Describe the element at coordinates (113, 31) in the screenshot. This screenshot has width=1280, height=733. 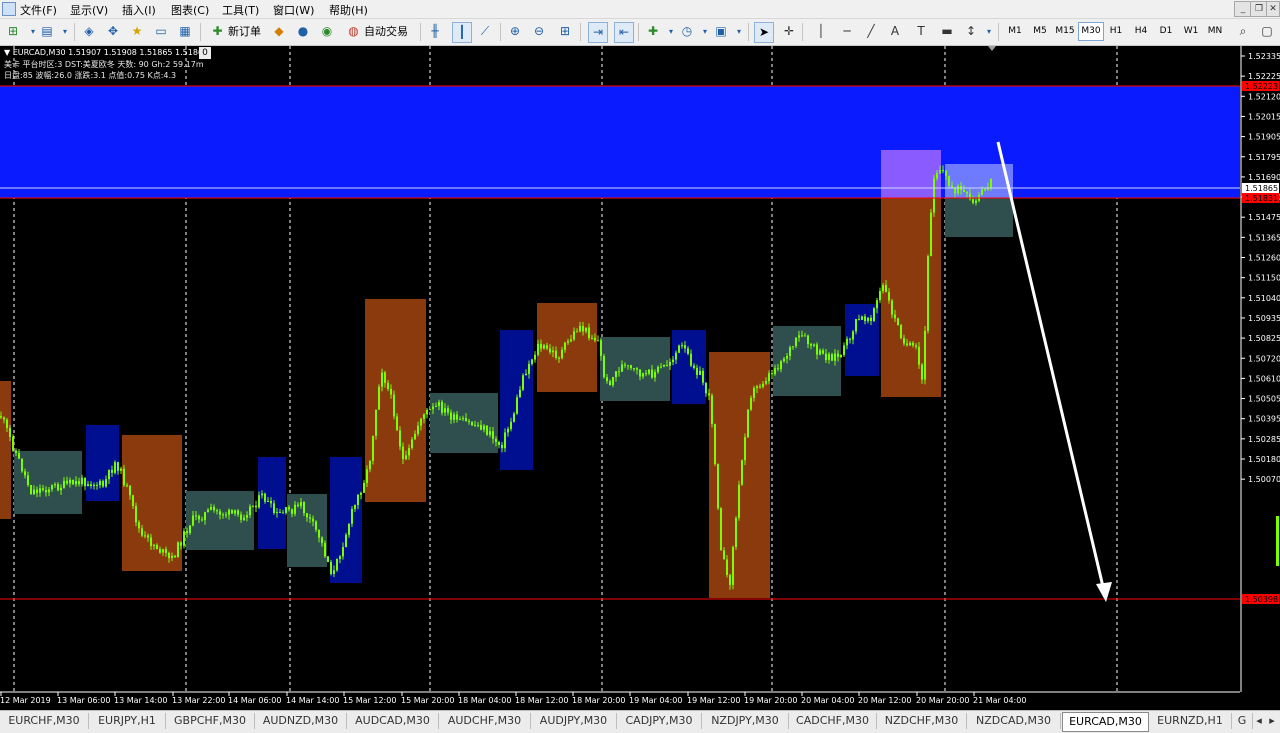
I see `data-window-icon: ✥` at that location.